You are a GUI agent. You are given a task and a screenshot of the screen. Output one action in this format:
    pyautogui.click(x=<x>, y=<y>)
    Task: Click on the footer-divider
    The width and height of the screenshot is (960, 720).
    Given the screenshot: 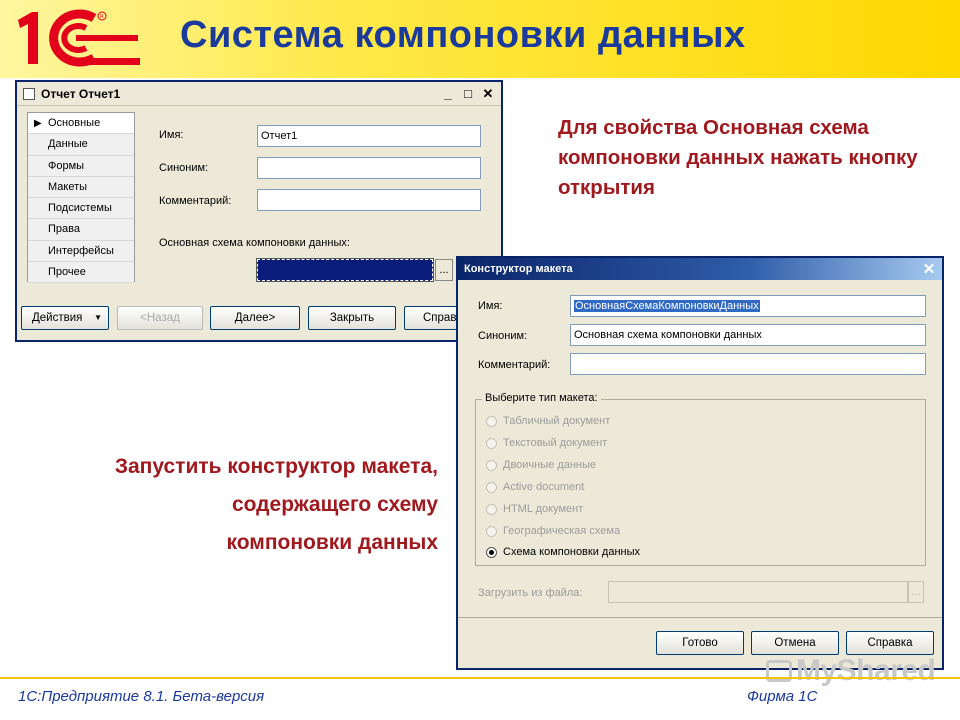 What is the action you would take?
    pyautogui.click(x=480, y=678)
    